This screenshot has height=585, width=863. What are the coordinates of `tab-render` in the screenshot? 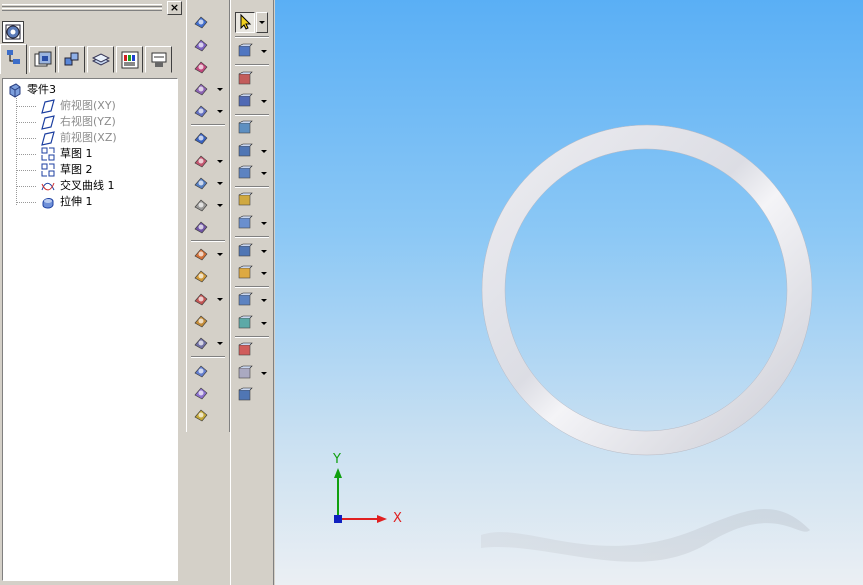 It's located at (129, 59).